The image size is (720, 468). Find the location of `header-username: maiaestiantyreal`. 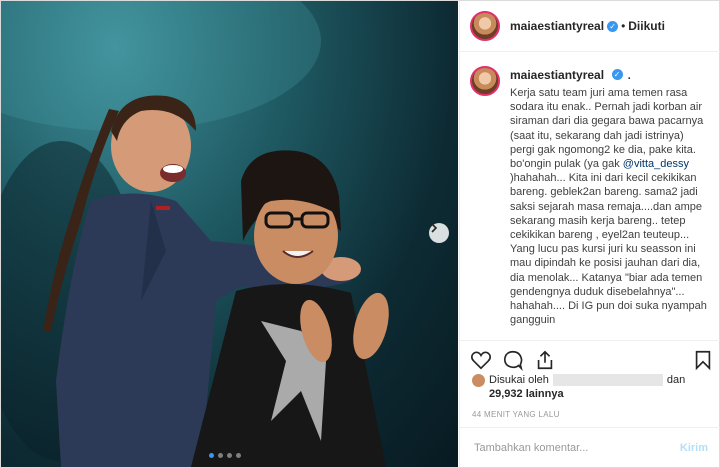

header-username: maiaestiantyreal is located at coordinates (557, 26).